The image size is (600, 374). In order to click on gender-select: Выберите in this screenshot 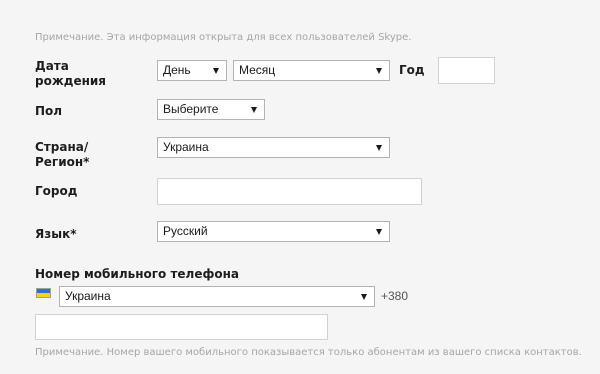, I will do `click(211, 109)`.